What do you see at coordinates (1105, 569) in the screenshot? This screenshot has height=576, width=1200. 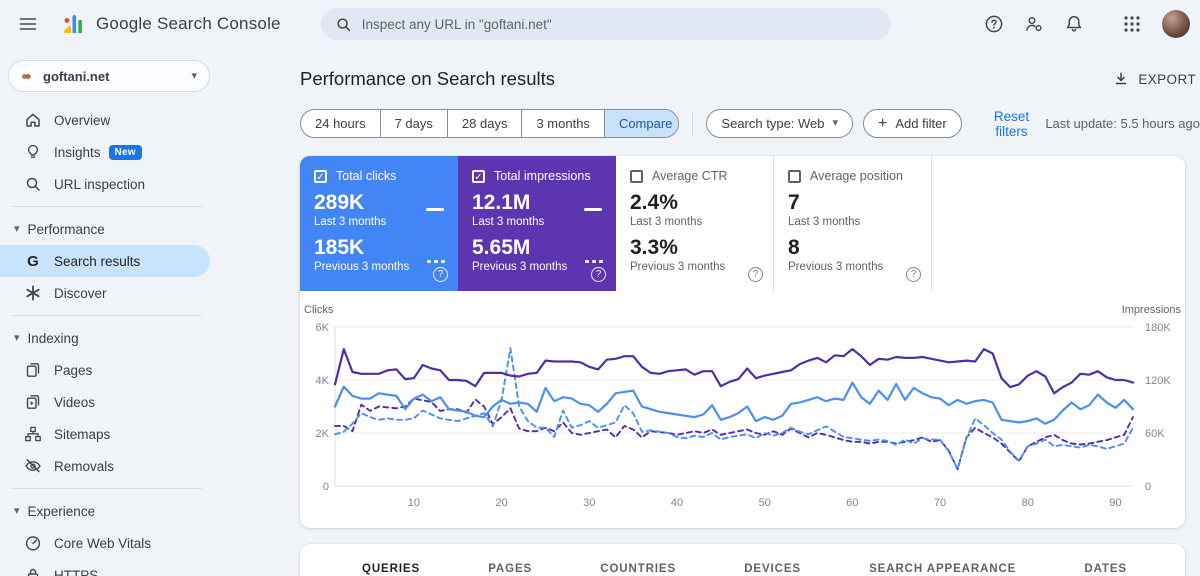 I see `tab-dates: DATES` at bounding box center [1105, 569].